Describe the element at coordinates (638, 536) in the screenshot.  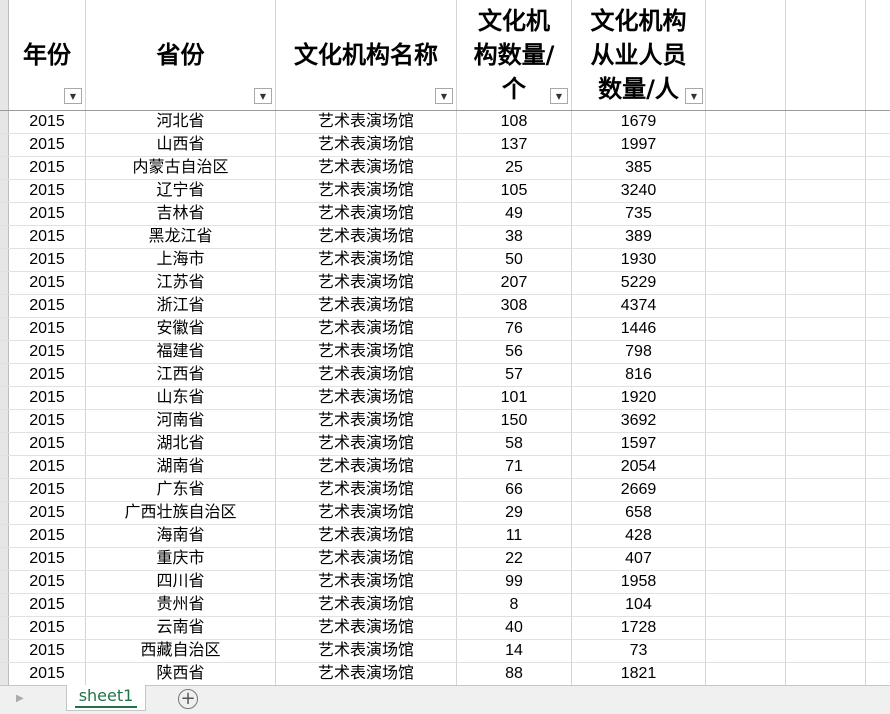
I see `cell-staff-count: 428` at that location.